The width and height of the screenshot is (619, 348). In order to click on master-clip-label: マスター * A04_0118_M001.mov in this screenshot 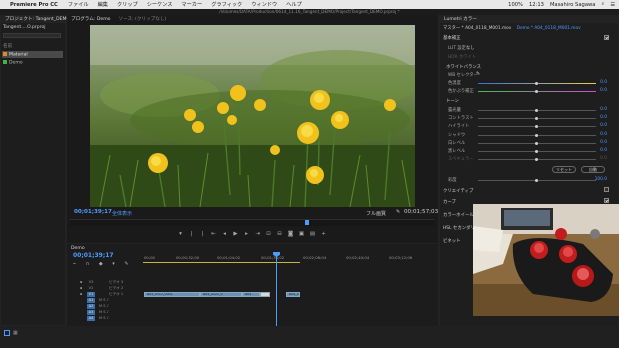, I will do `click(477, 28)`.